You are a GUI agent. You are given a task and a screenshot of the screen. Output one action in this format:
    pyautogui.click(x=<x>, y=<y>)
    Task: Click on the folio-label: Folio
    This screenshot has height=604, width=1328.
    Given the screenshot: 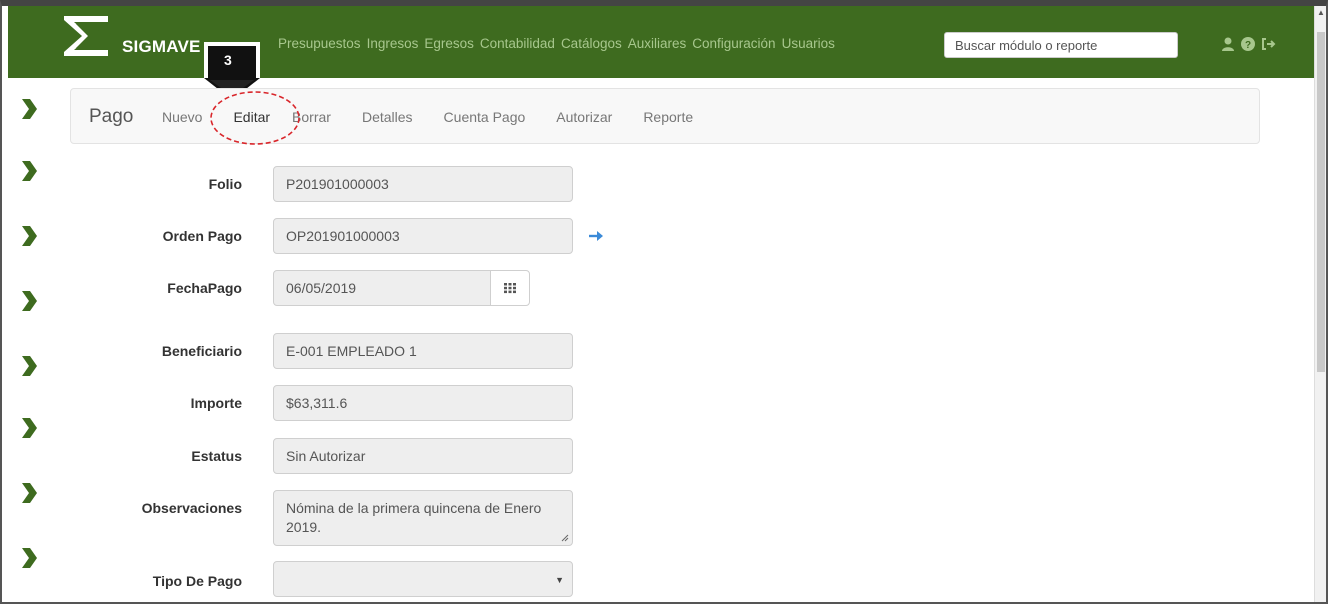 What is the action you would take?
    pyautogui.click(x=225, y=184)
    